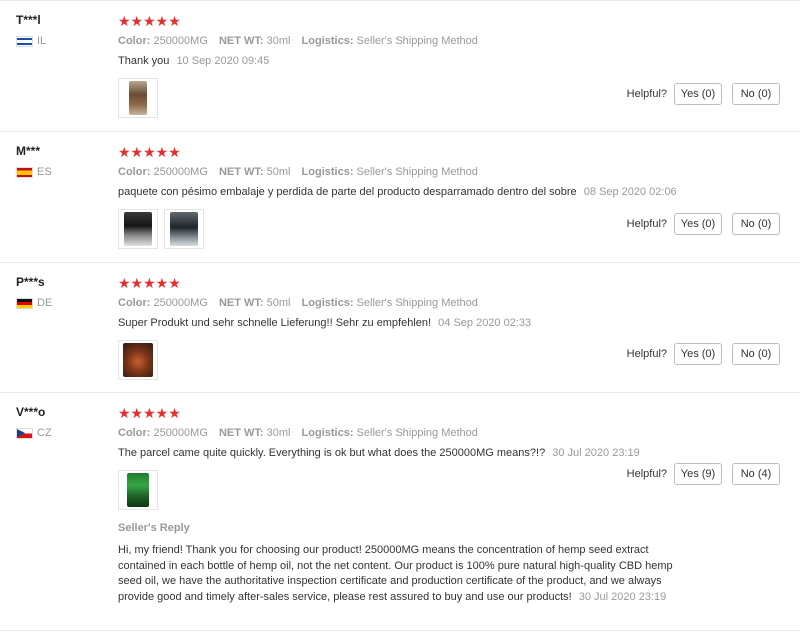  Describe the element at coordinates (61, 422) in the screenshot. I see `buyer-info: V***o CZ` at that location.